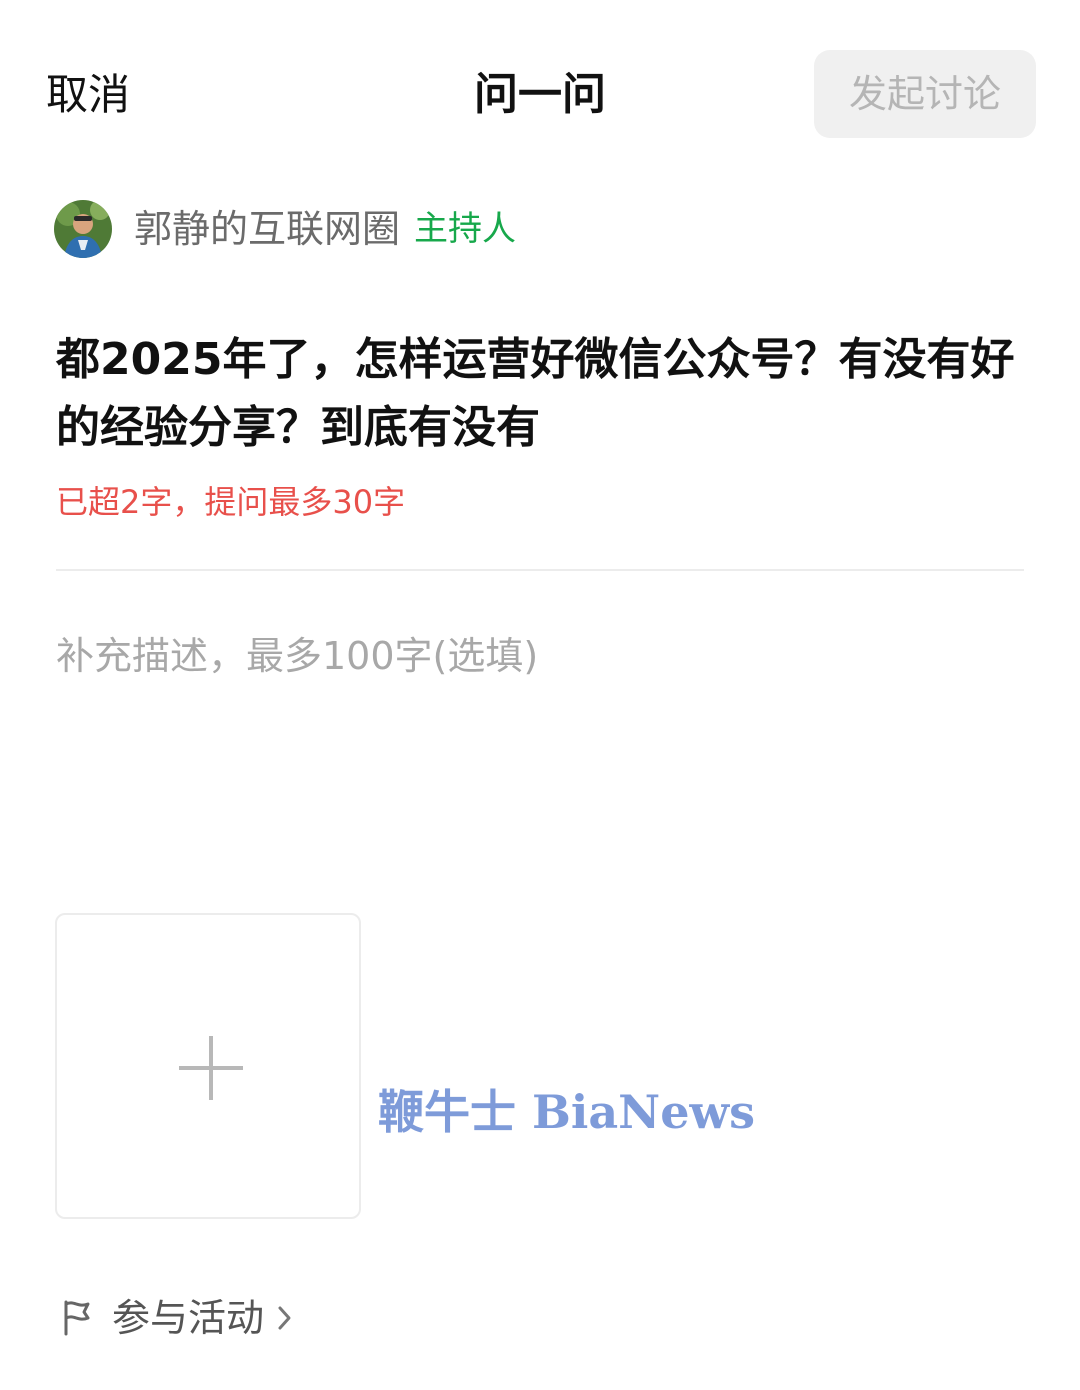 The width and height of the screenshot is (1080, 1390). Describe the element at coordinates (211, 1068) in the screenshot. I see `plus-icon-vertical` at that location.